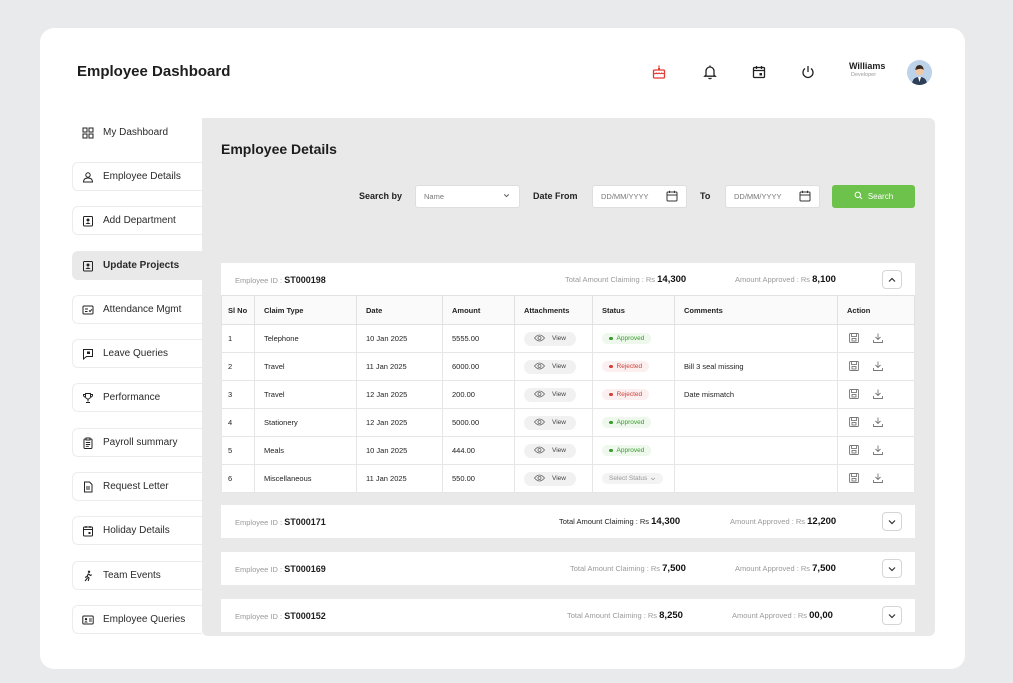 The image size is (1013, 683). I want to click on collapse-button, so click(892, 279).